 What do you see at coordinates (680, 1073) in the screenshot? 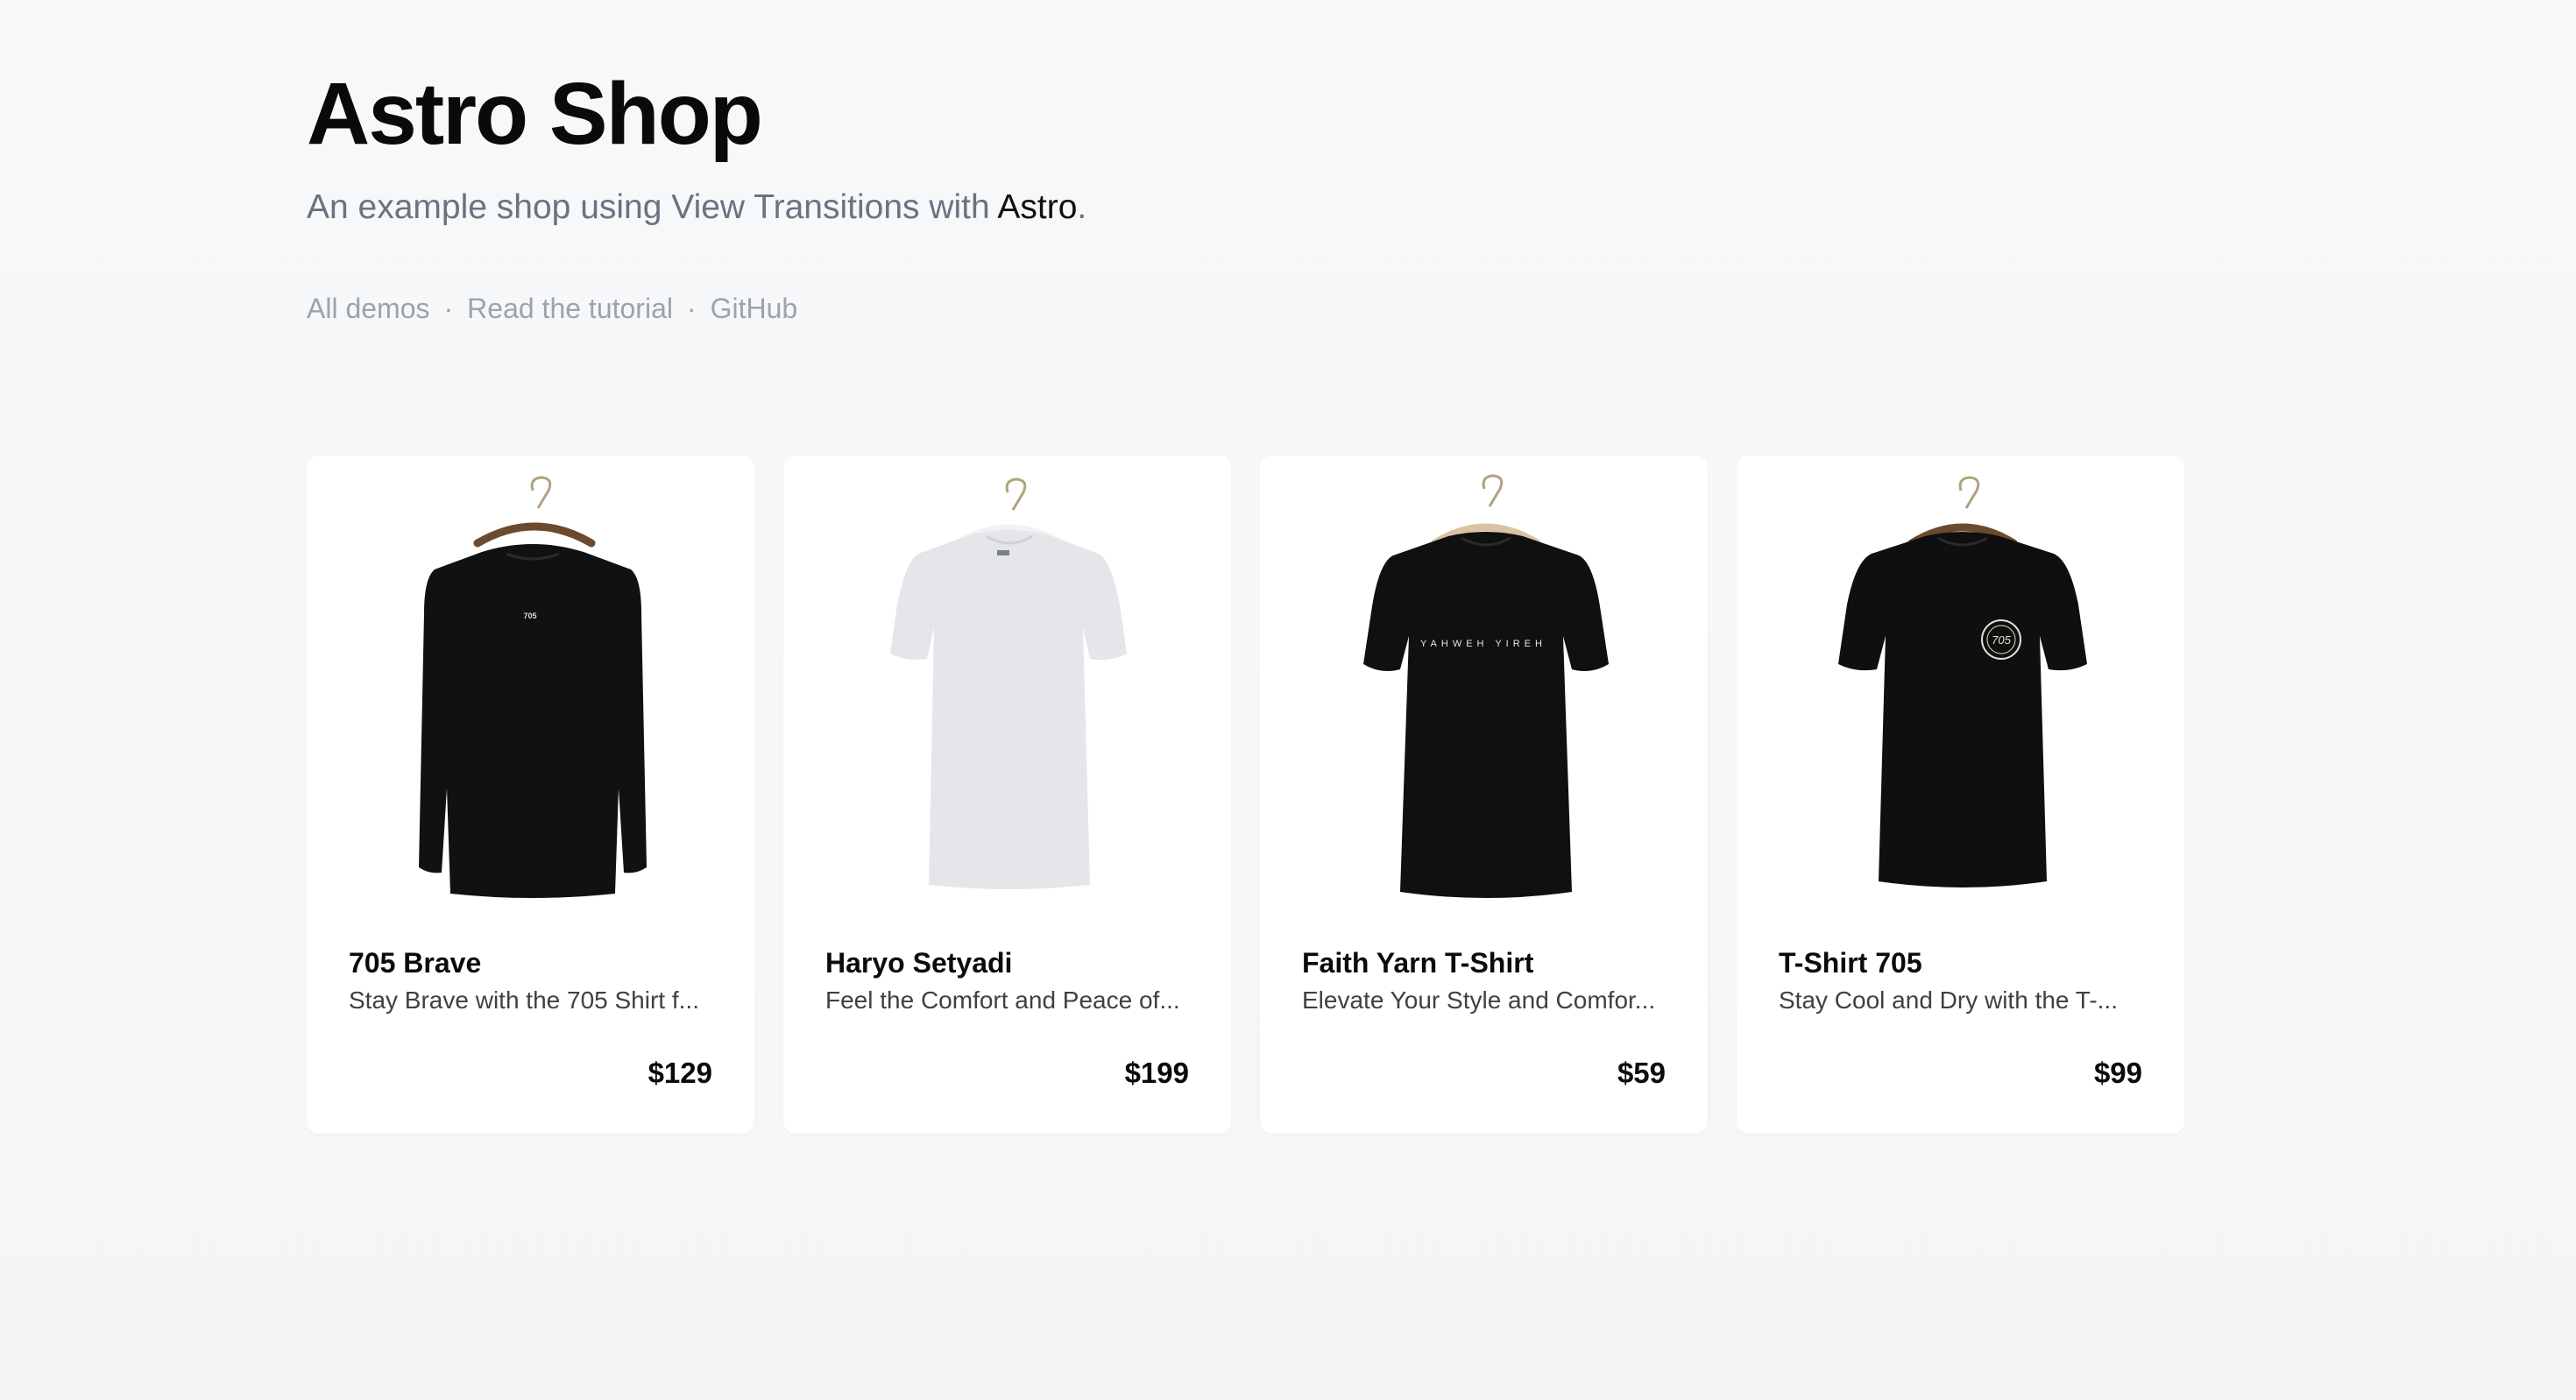
I see `product-price: $129` at bounding box center [680, 1073].